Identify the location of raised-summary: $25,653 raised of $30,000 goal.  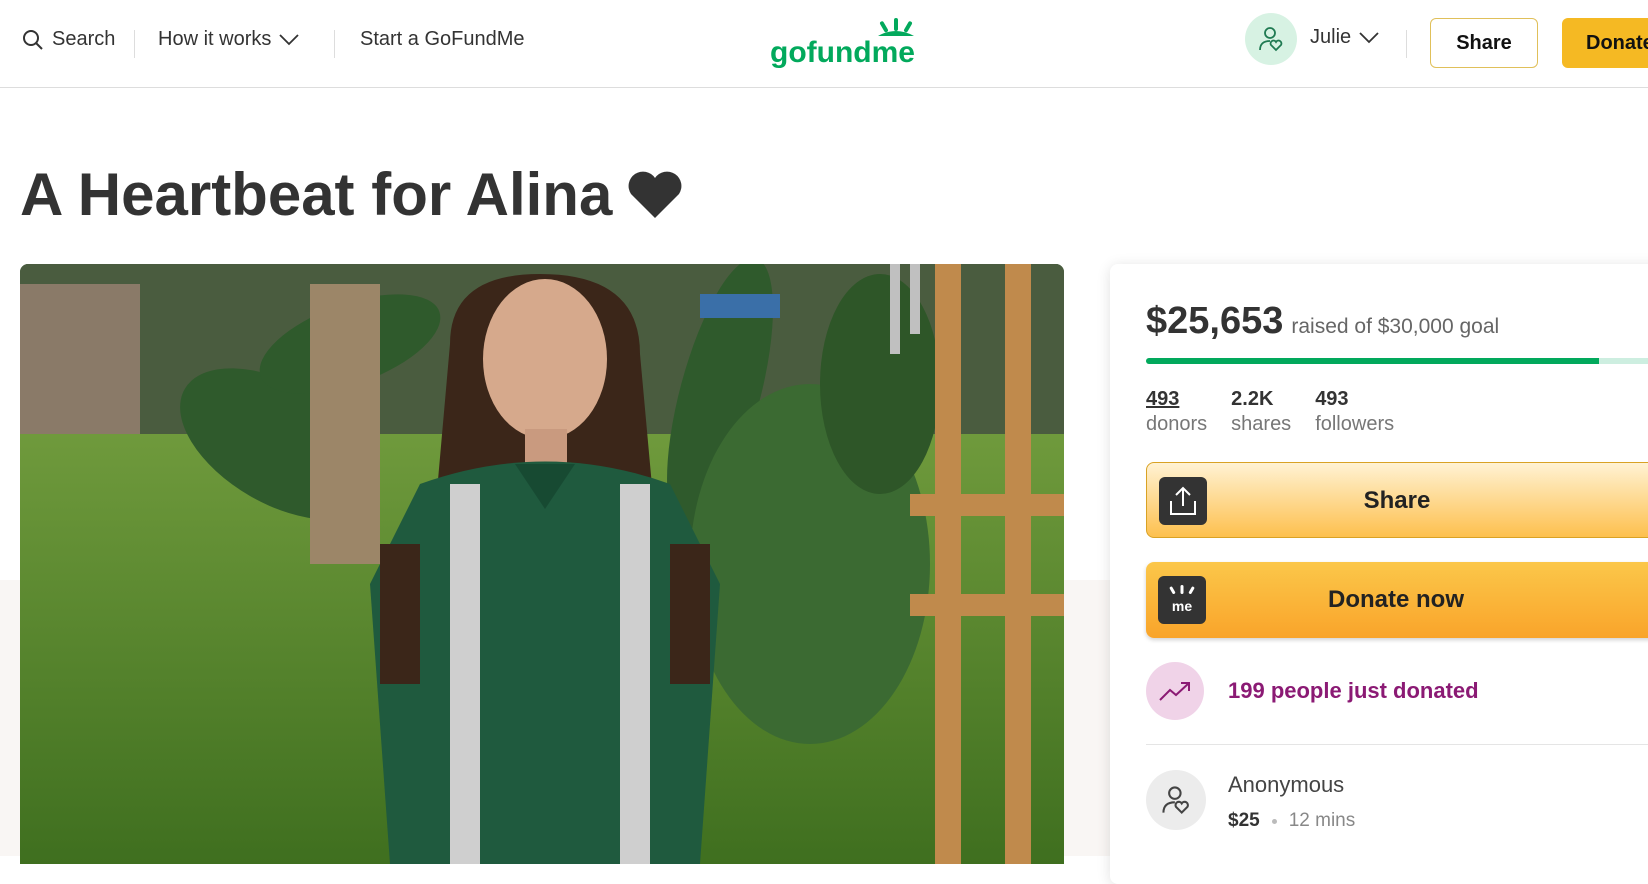
(1322, 321).